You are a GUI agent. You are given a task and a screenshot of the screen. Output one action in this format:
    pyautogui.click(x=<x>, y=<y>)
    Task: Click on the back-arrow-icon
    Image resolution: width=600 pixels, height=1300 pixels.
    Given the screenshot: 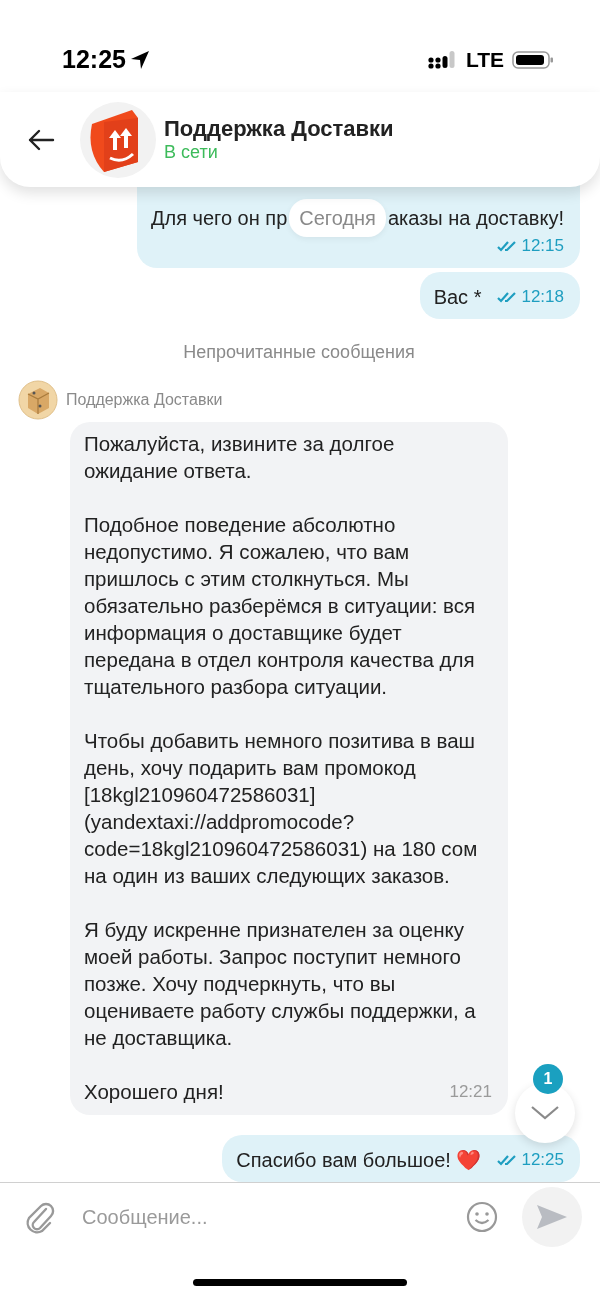 What is the action you would take?
    pyautogui.click(x=41, y=139)
    